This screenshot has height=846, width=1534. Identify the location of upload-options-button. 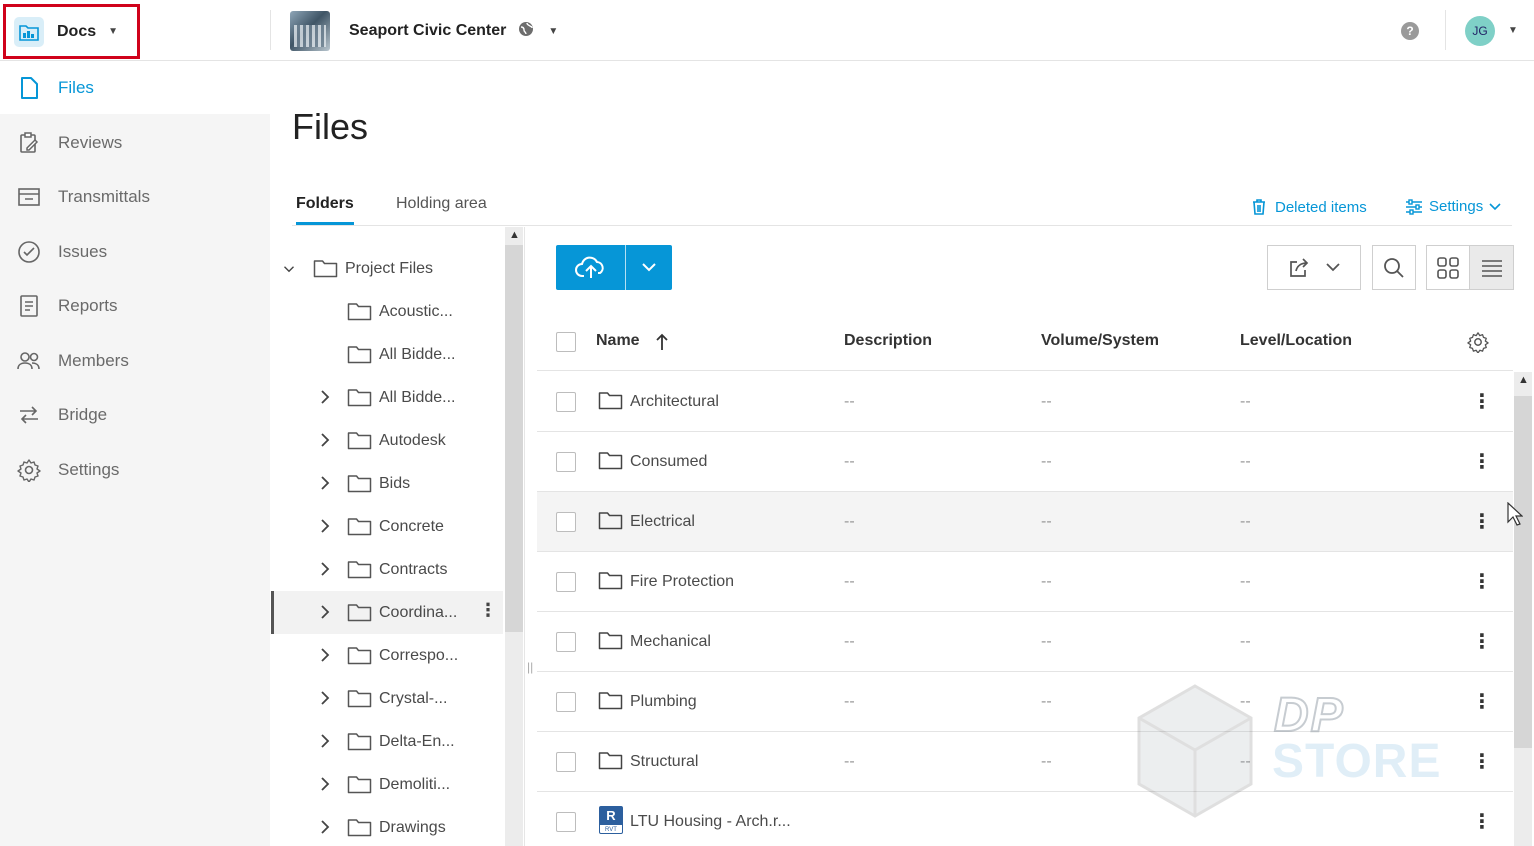
(649, 267).